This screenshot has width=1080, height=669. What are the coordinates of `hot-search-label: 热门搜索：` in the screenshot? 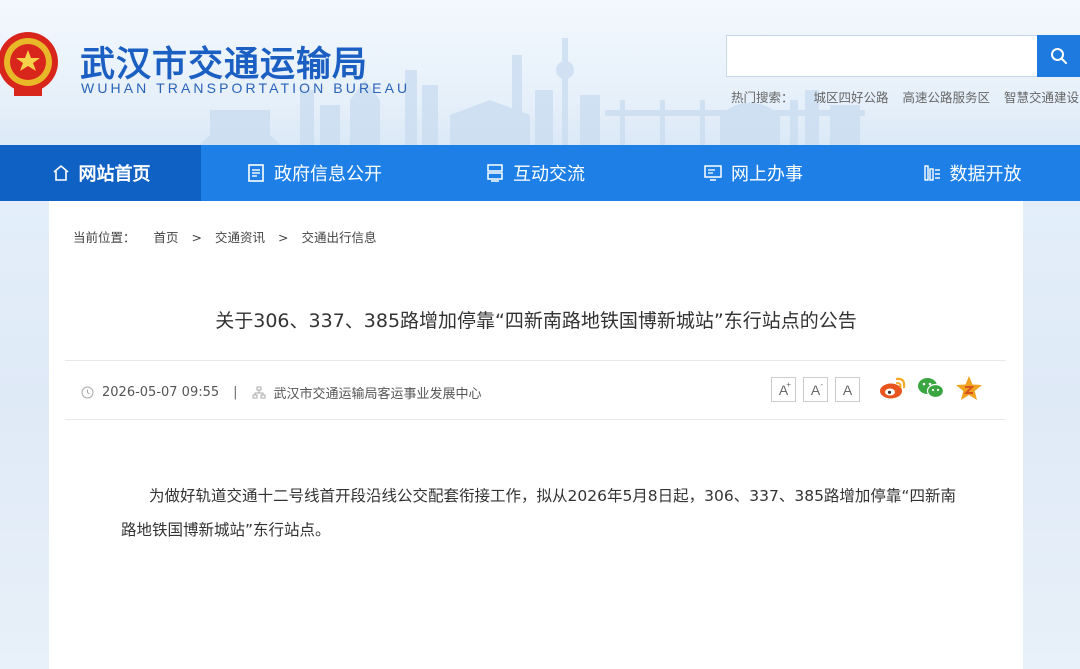 It's located at (762, 97).